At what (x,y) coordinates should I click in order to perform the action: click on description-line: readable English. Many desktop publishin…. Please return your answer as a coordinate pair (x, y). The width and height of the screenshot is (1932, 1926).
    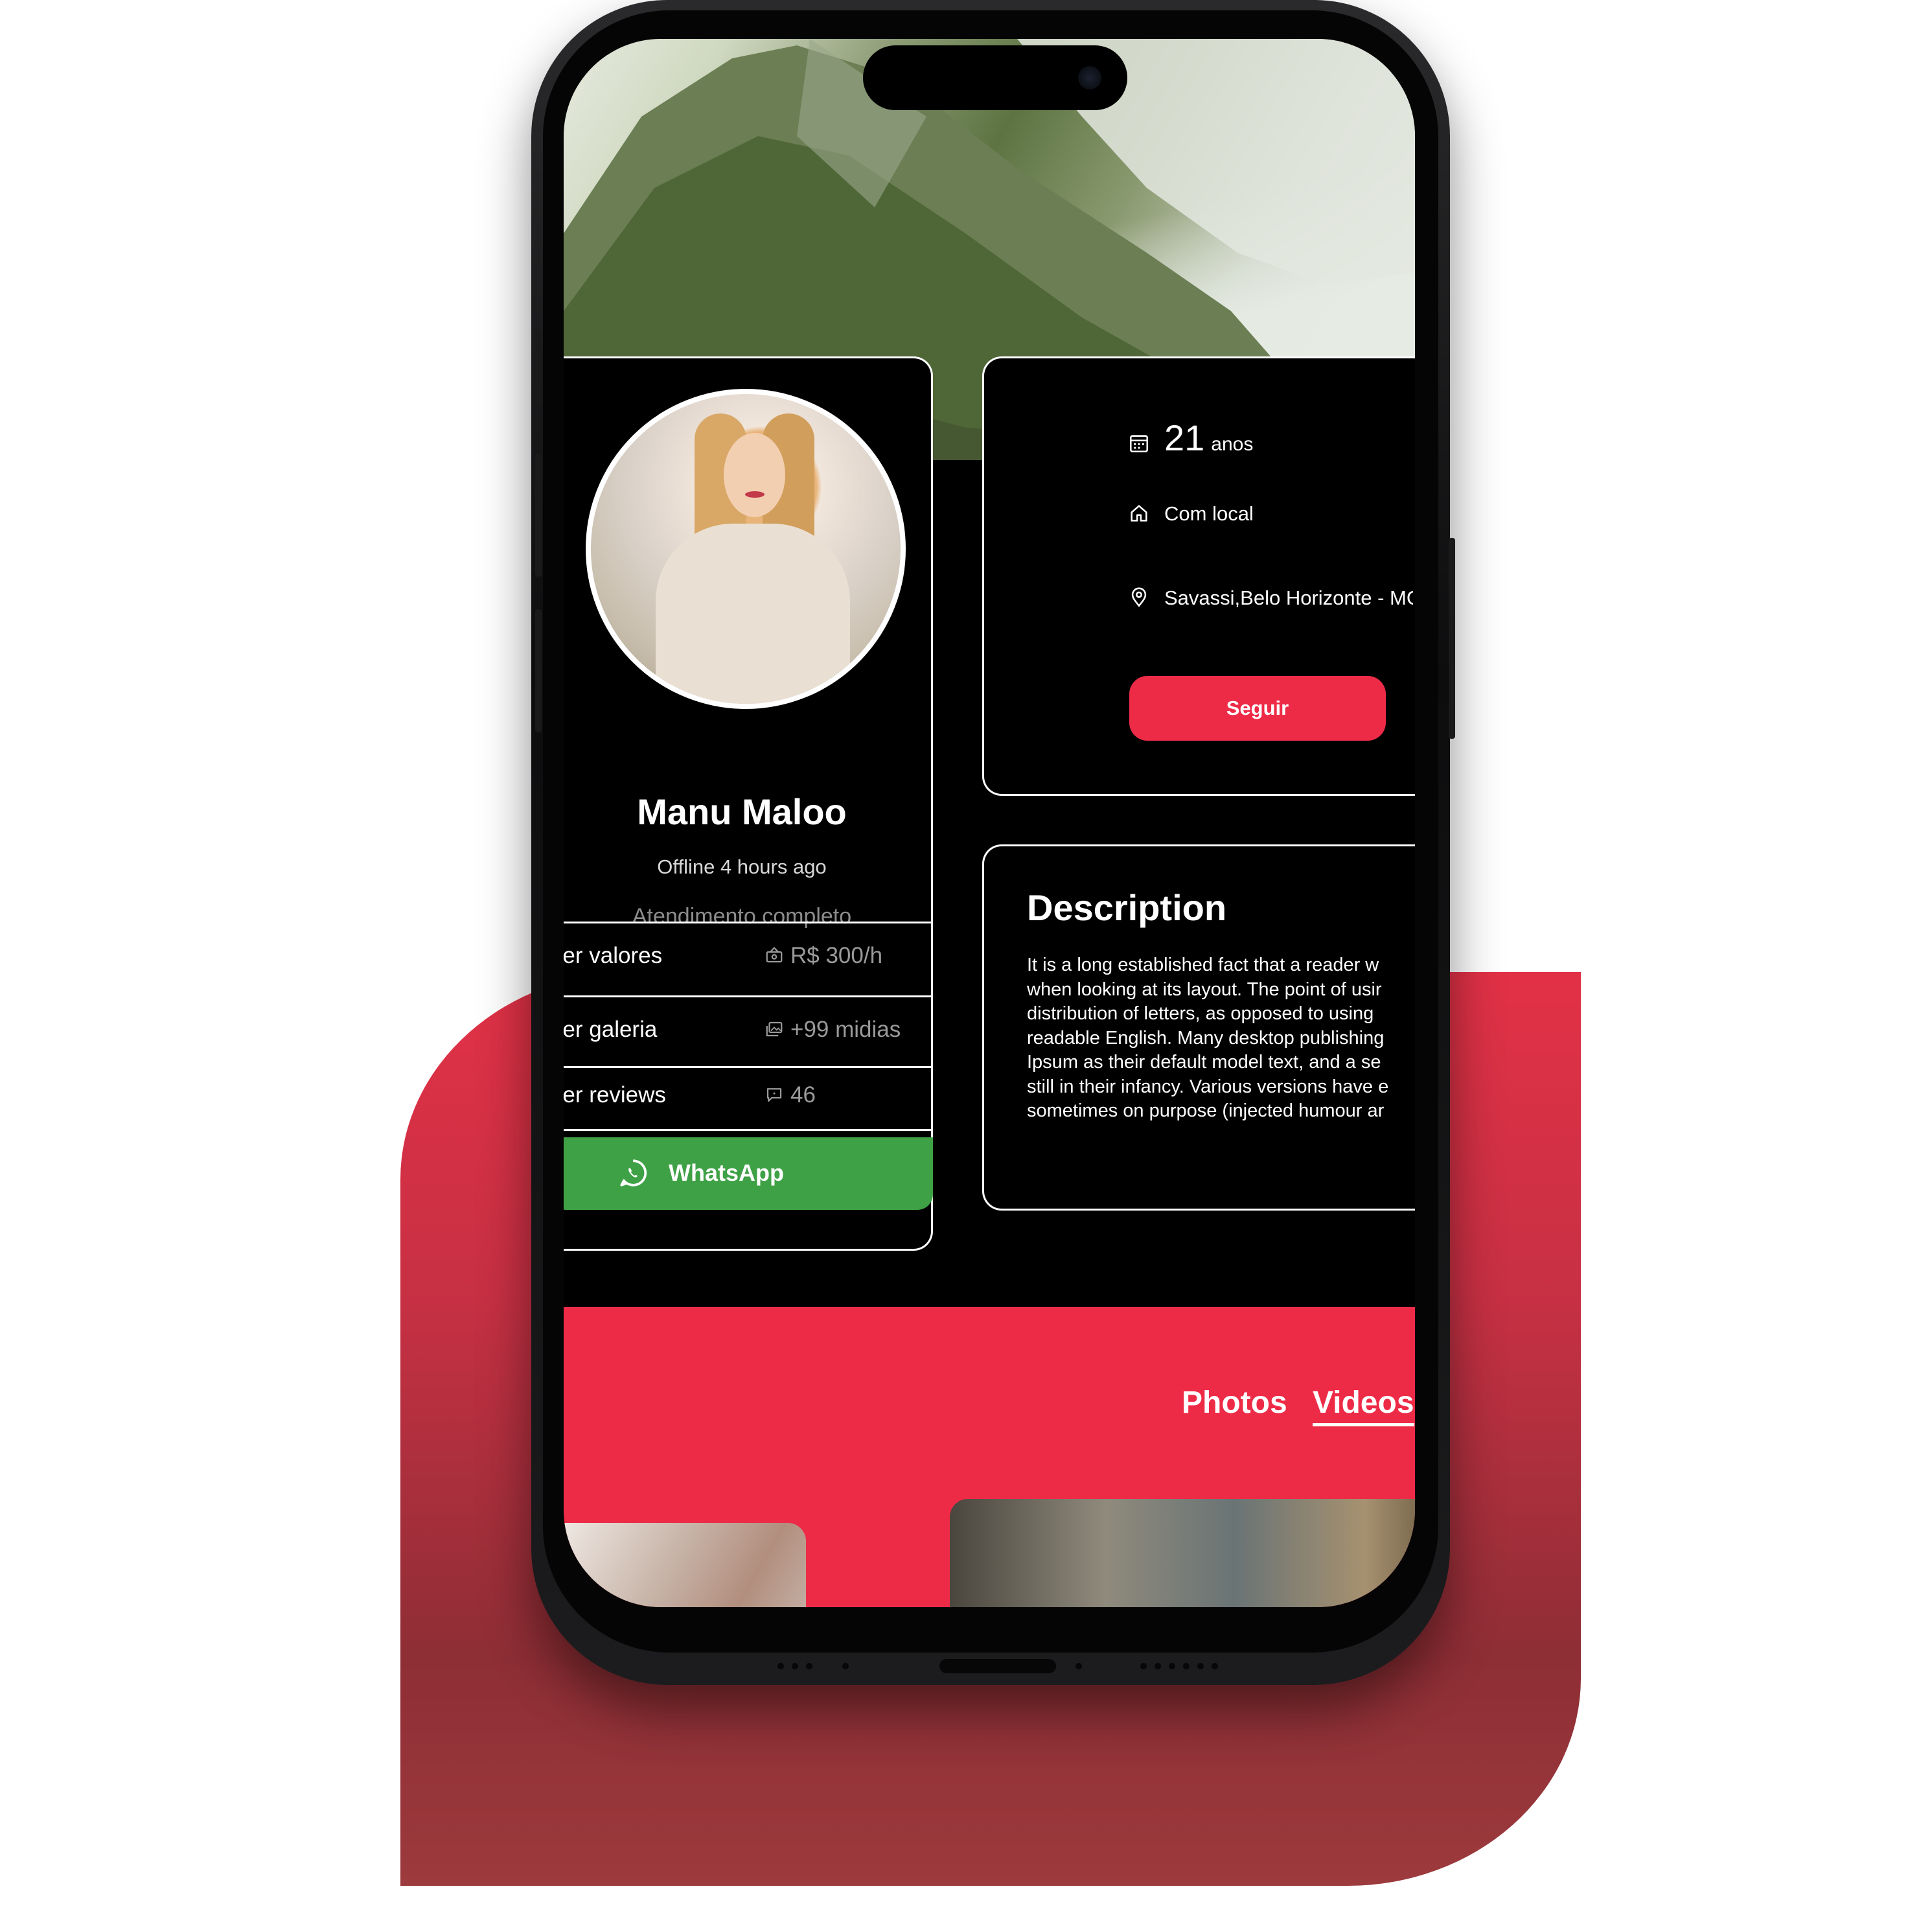
    Looking at the image, I should click on (1206, 1038).